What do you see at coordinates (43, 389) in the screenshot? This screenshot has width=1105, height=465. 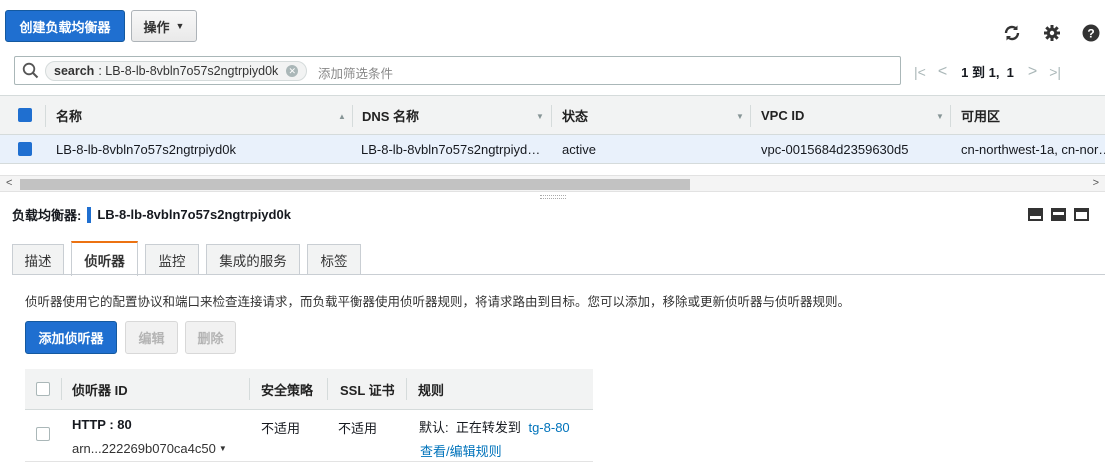 I see `listener-select-all-checkbox` at bounding box center [43, 389].